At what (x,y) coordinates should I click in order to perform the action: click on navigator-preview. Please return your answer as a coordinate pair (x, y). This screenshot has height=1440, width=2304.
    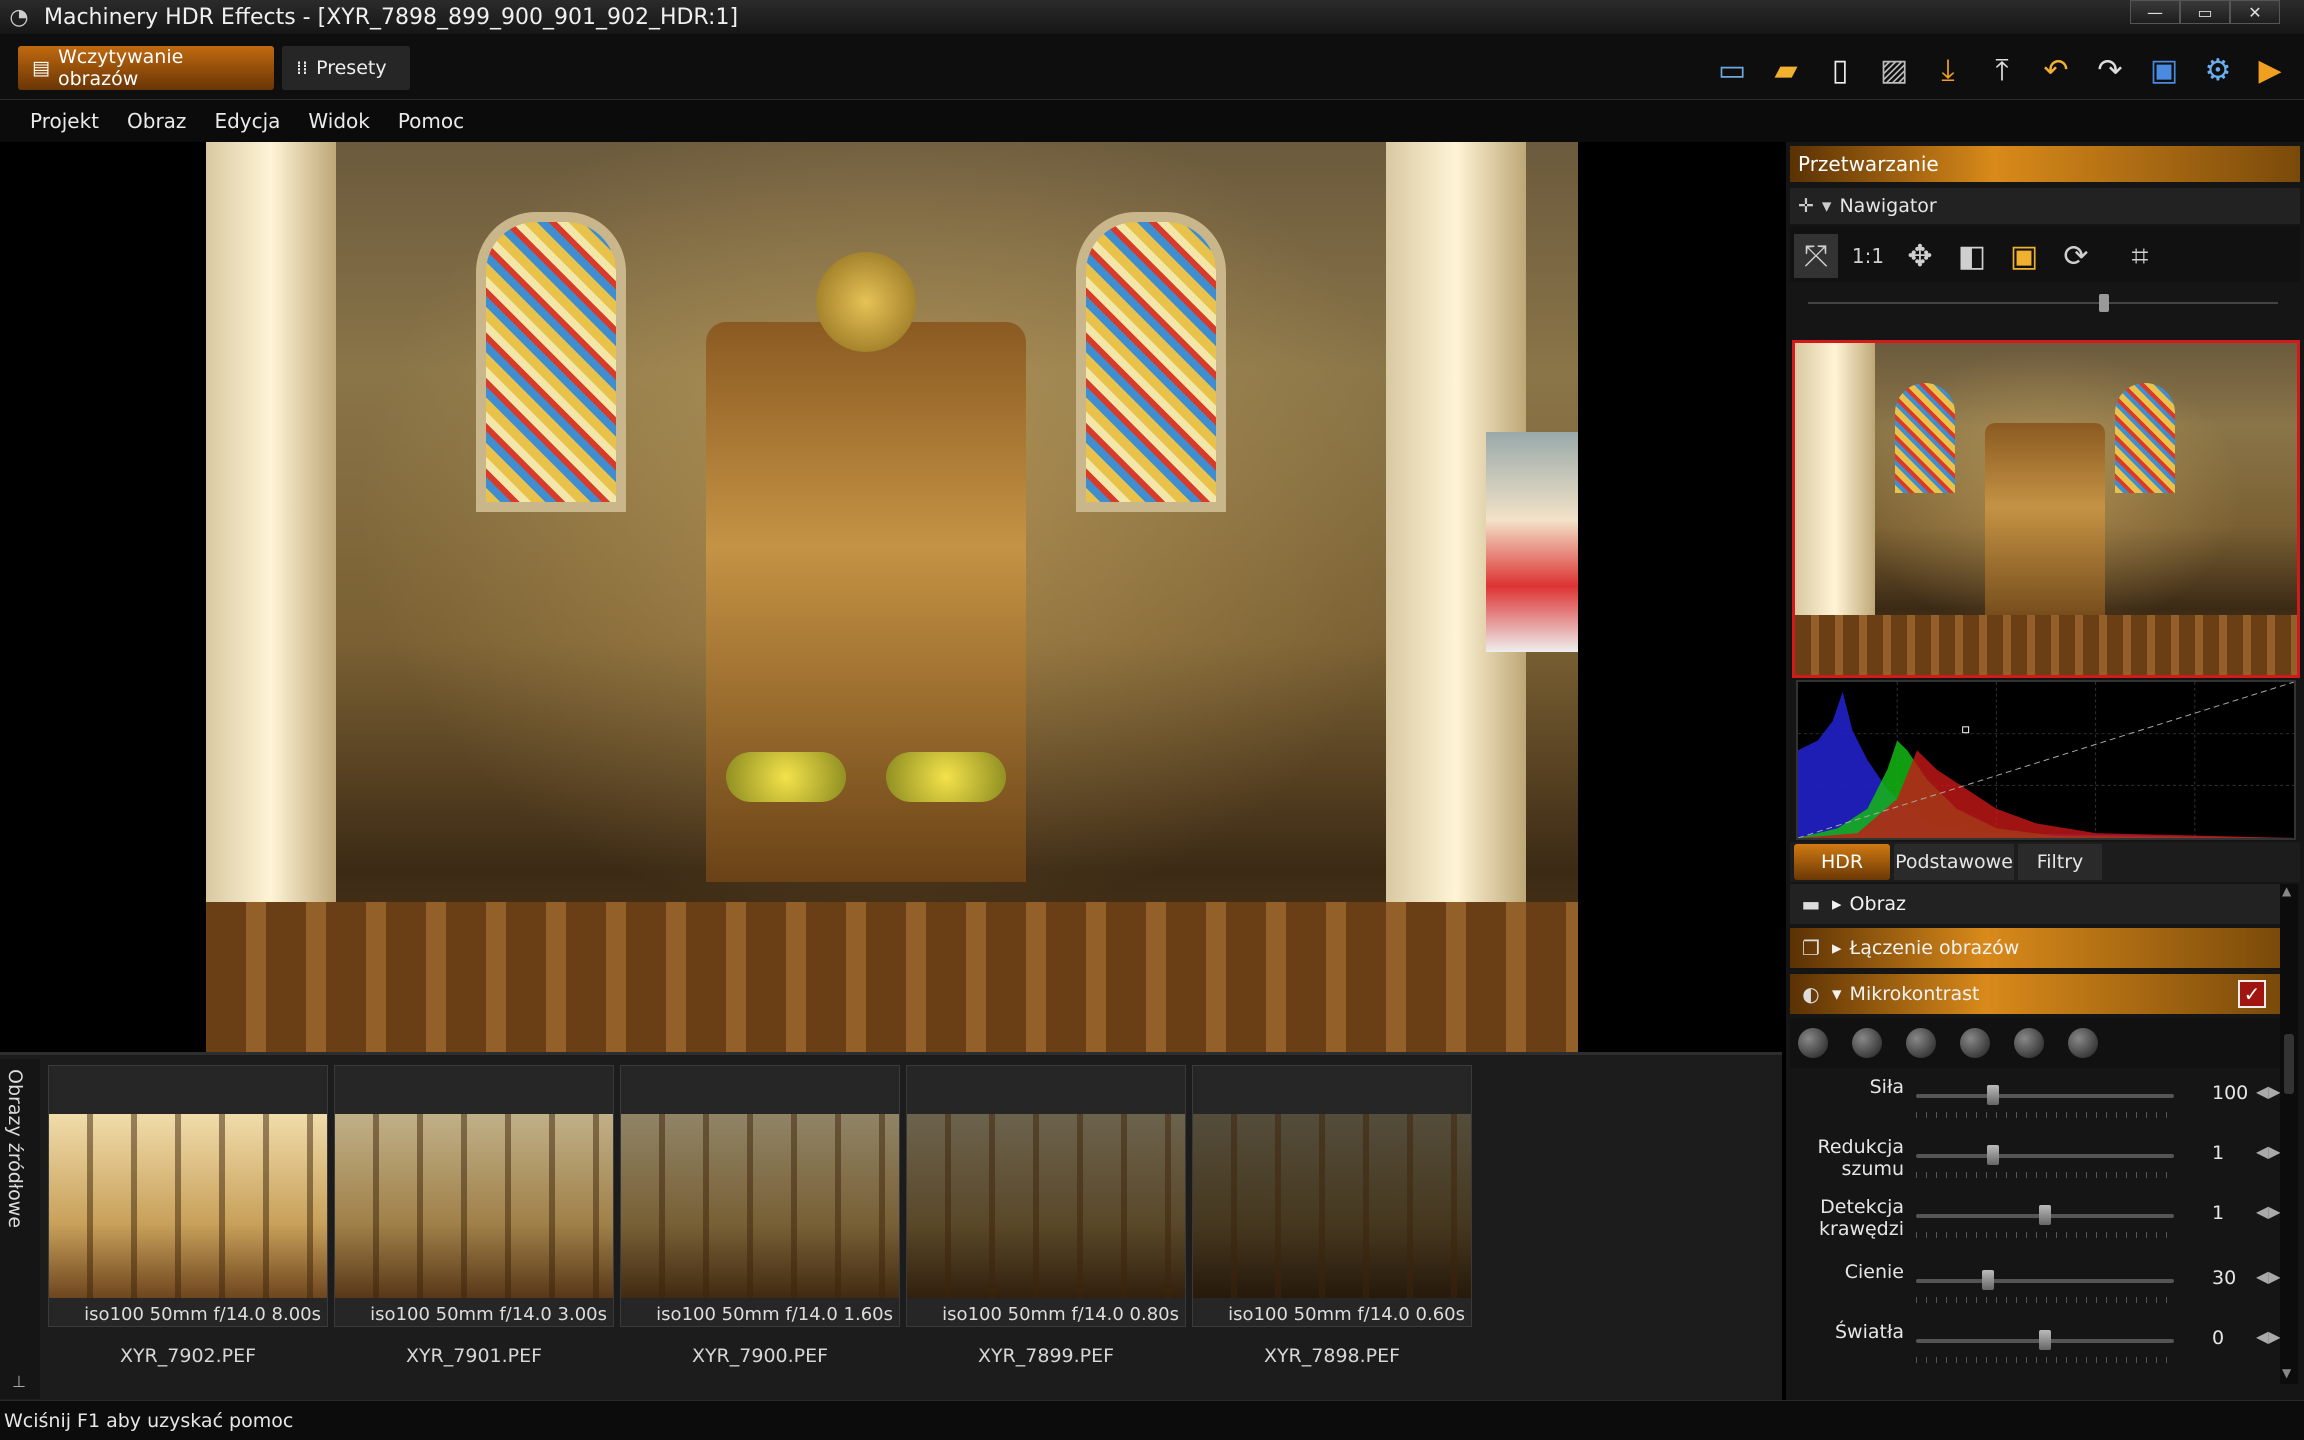
    Looking at the image, I should click on (2046, 509).